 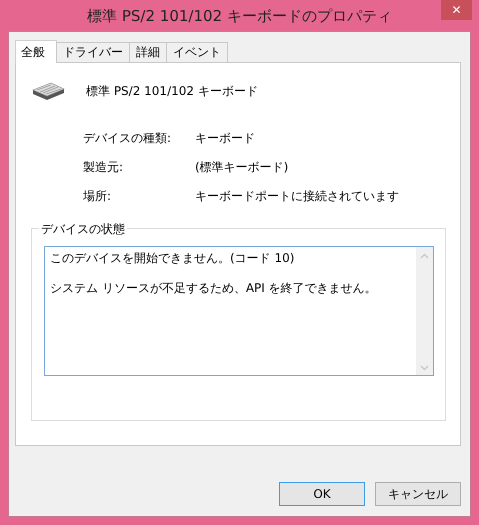 What do you see at coordinates (424, 256) in the screenshot?
I see `scroll-up-icon` at bounding box center [424, 256].